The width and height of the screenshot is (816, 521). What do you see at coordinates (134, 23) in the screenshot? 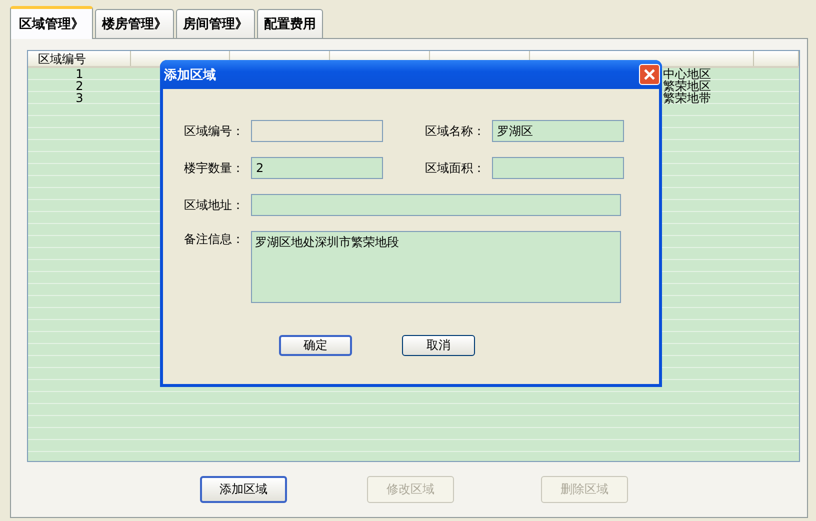
I see `tab: 楼房管理》` at bounding box center [134, 23].